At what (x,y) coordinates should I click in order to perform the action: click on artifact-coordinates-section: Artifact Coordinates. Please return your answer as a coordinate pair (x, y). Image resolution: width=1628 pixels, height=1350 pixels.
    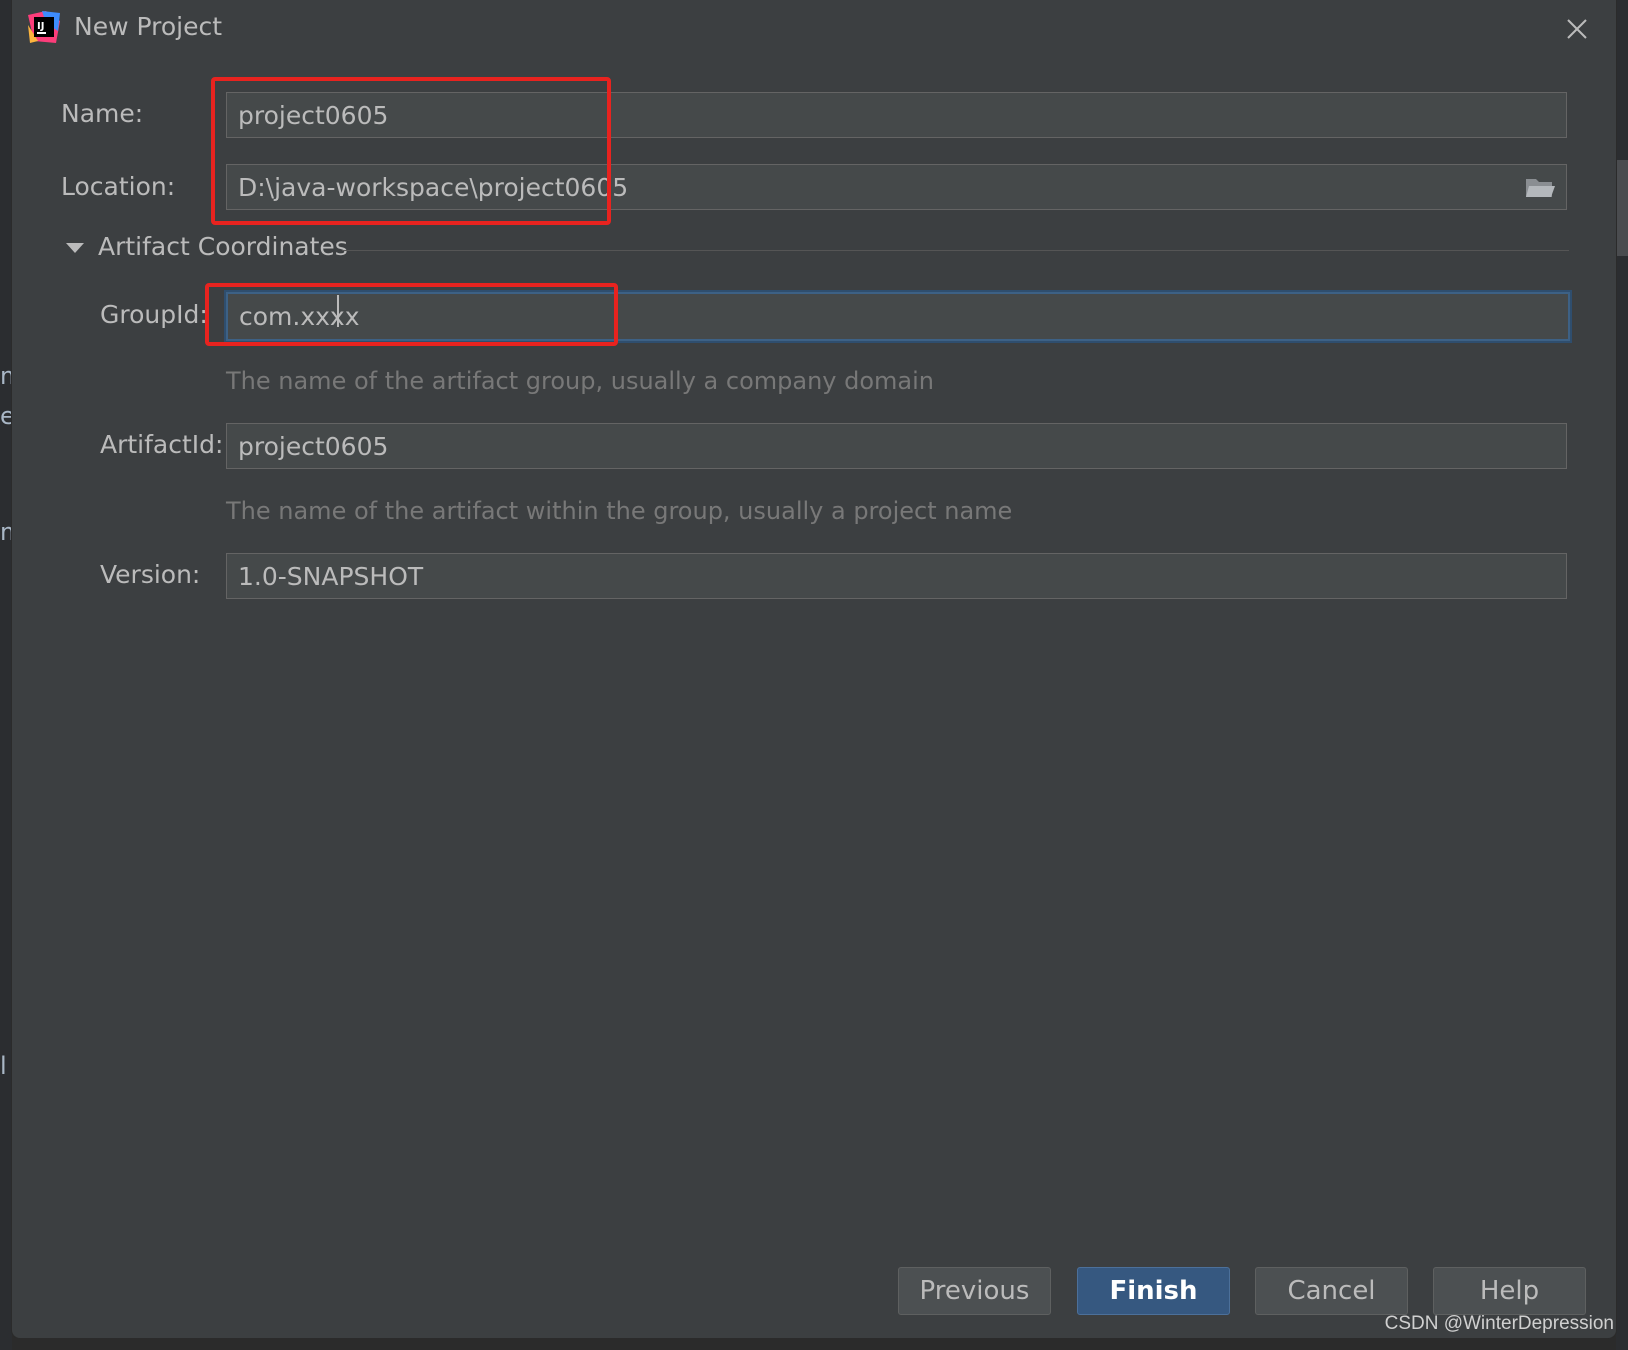
    Looking at the image, I should click on (816, 252).